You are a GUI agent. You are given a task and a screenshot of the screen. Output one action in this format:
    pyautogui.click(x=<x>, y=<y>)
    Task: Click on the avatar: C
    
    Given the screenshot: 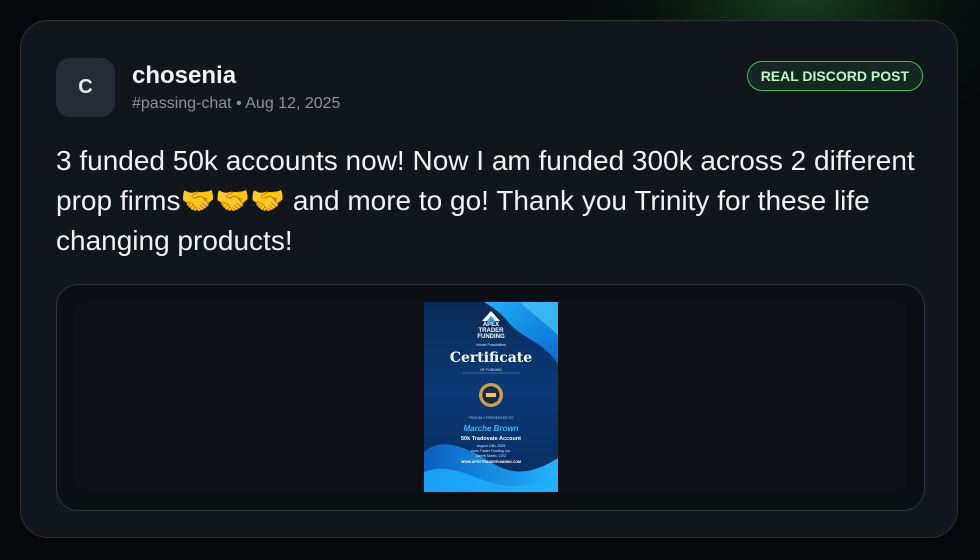 What is the action you would take?
    pyautogui.click(x=85, y=87)
    